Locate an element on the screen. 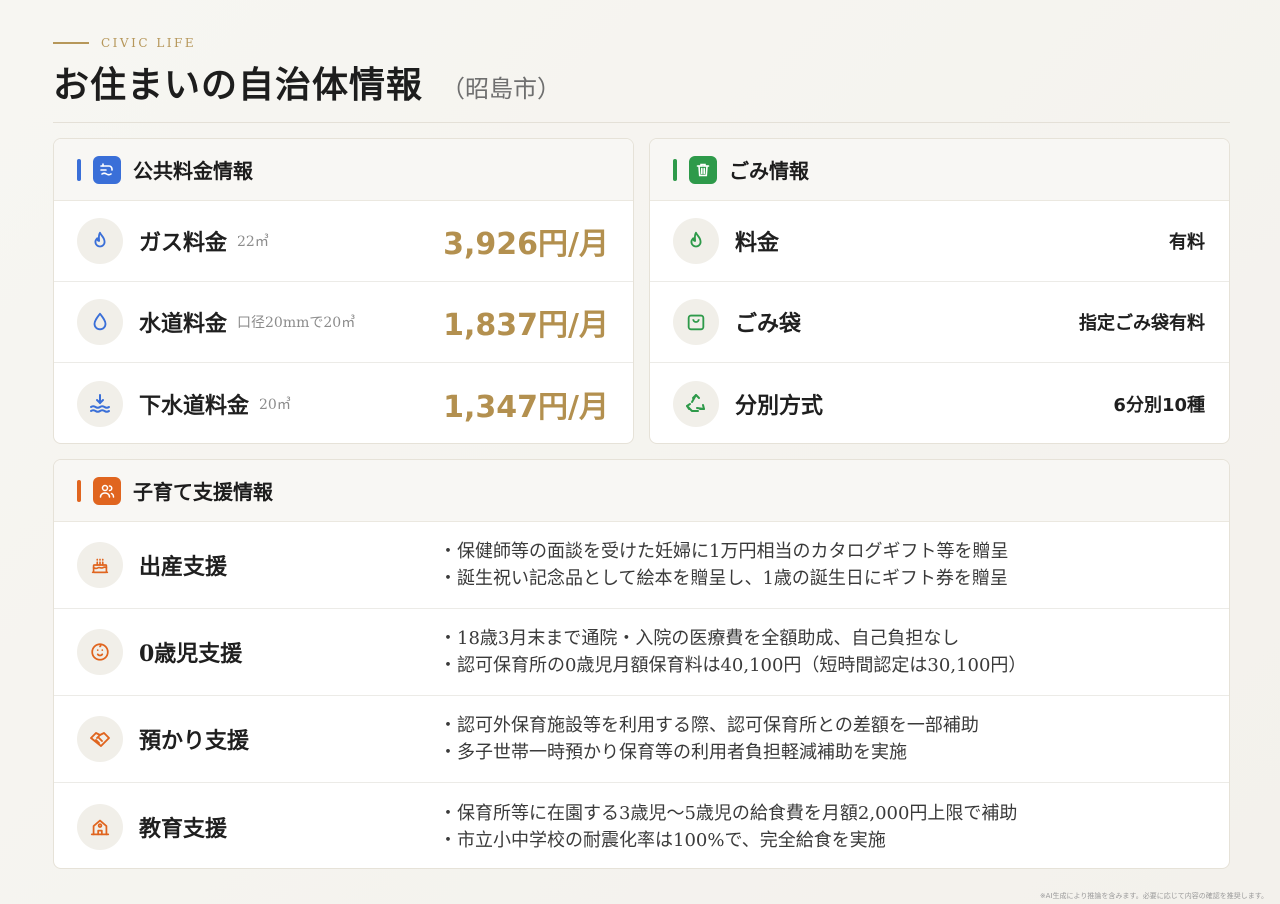 The width and height of the screenshot is (1280, 904). baby-face-icon is located at coordinates (100, 652).